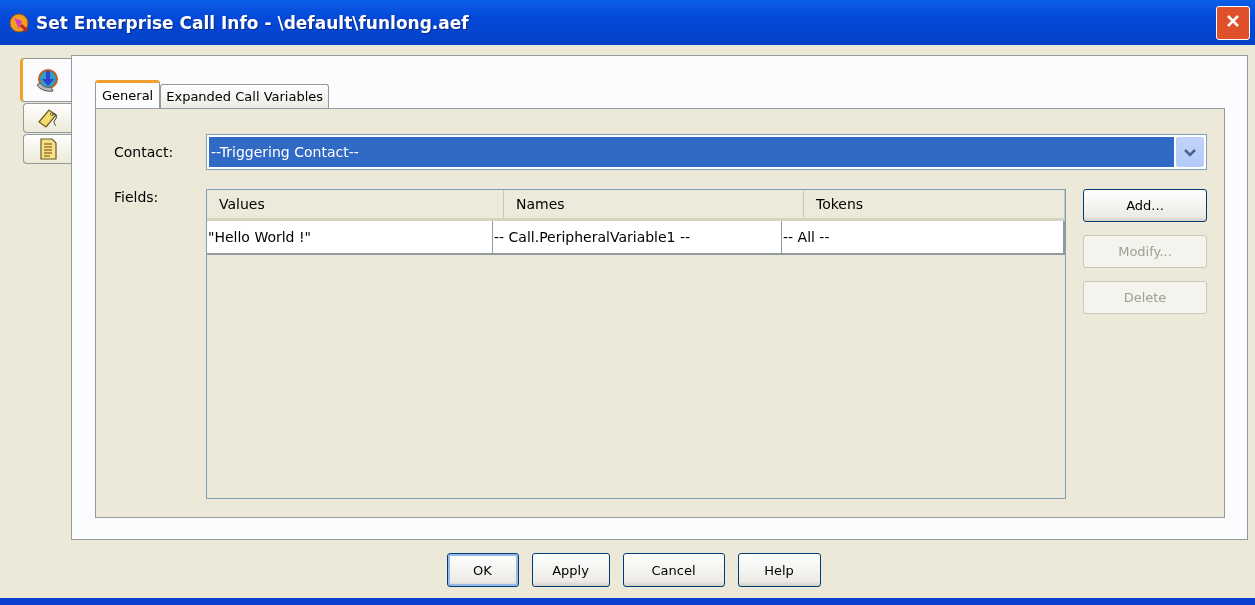  I want to click on app-icon, so click(19, 22).